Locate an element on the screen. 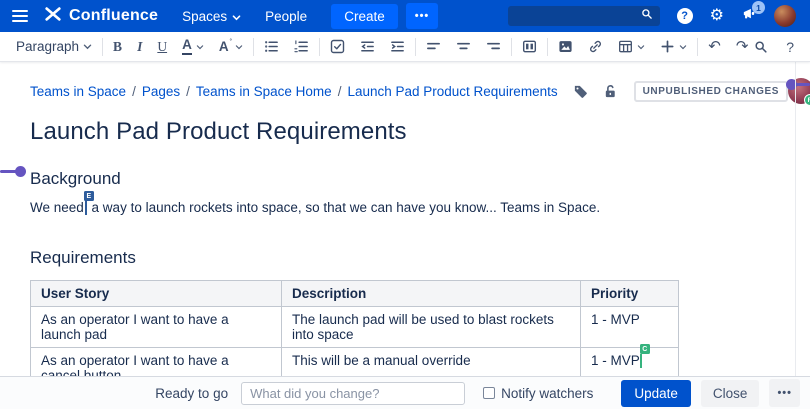 This screenshot has height=409, width=810. table-header-row: User Story Description Priority is located at coordinates (354, 293).